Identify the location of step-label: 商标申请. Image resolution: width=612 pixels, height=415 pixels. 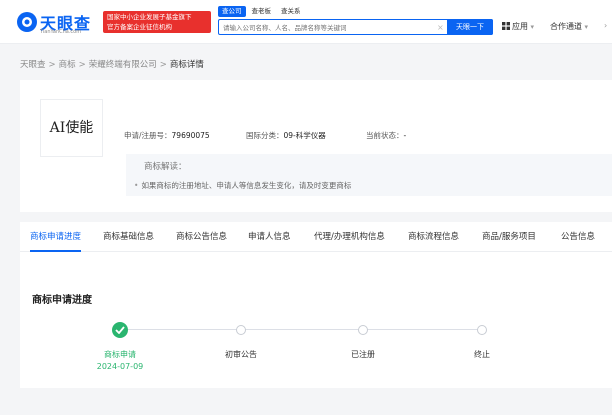
(120, 354).